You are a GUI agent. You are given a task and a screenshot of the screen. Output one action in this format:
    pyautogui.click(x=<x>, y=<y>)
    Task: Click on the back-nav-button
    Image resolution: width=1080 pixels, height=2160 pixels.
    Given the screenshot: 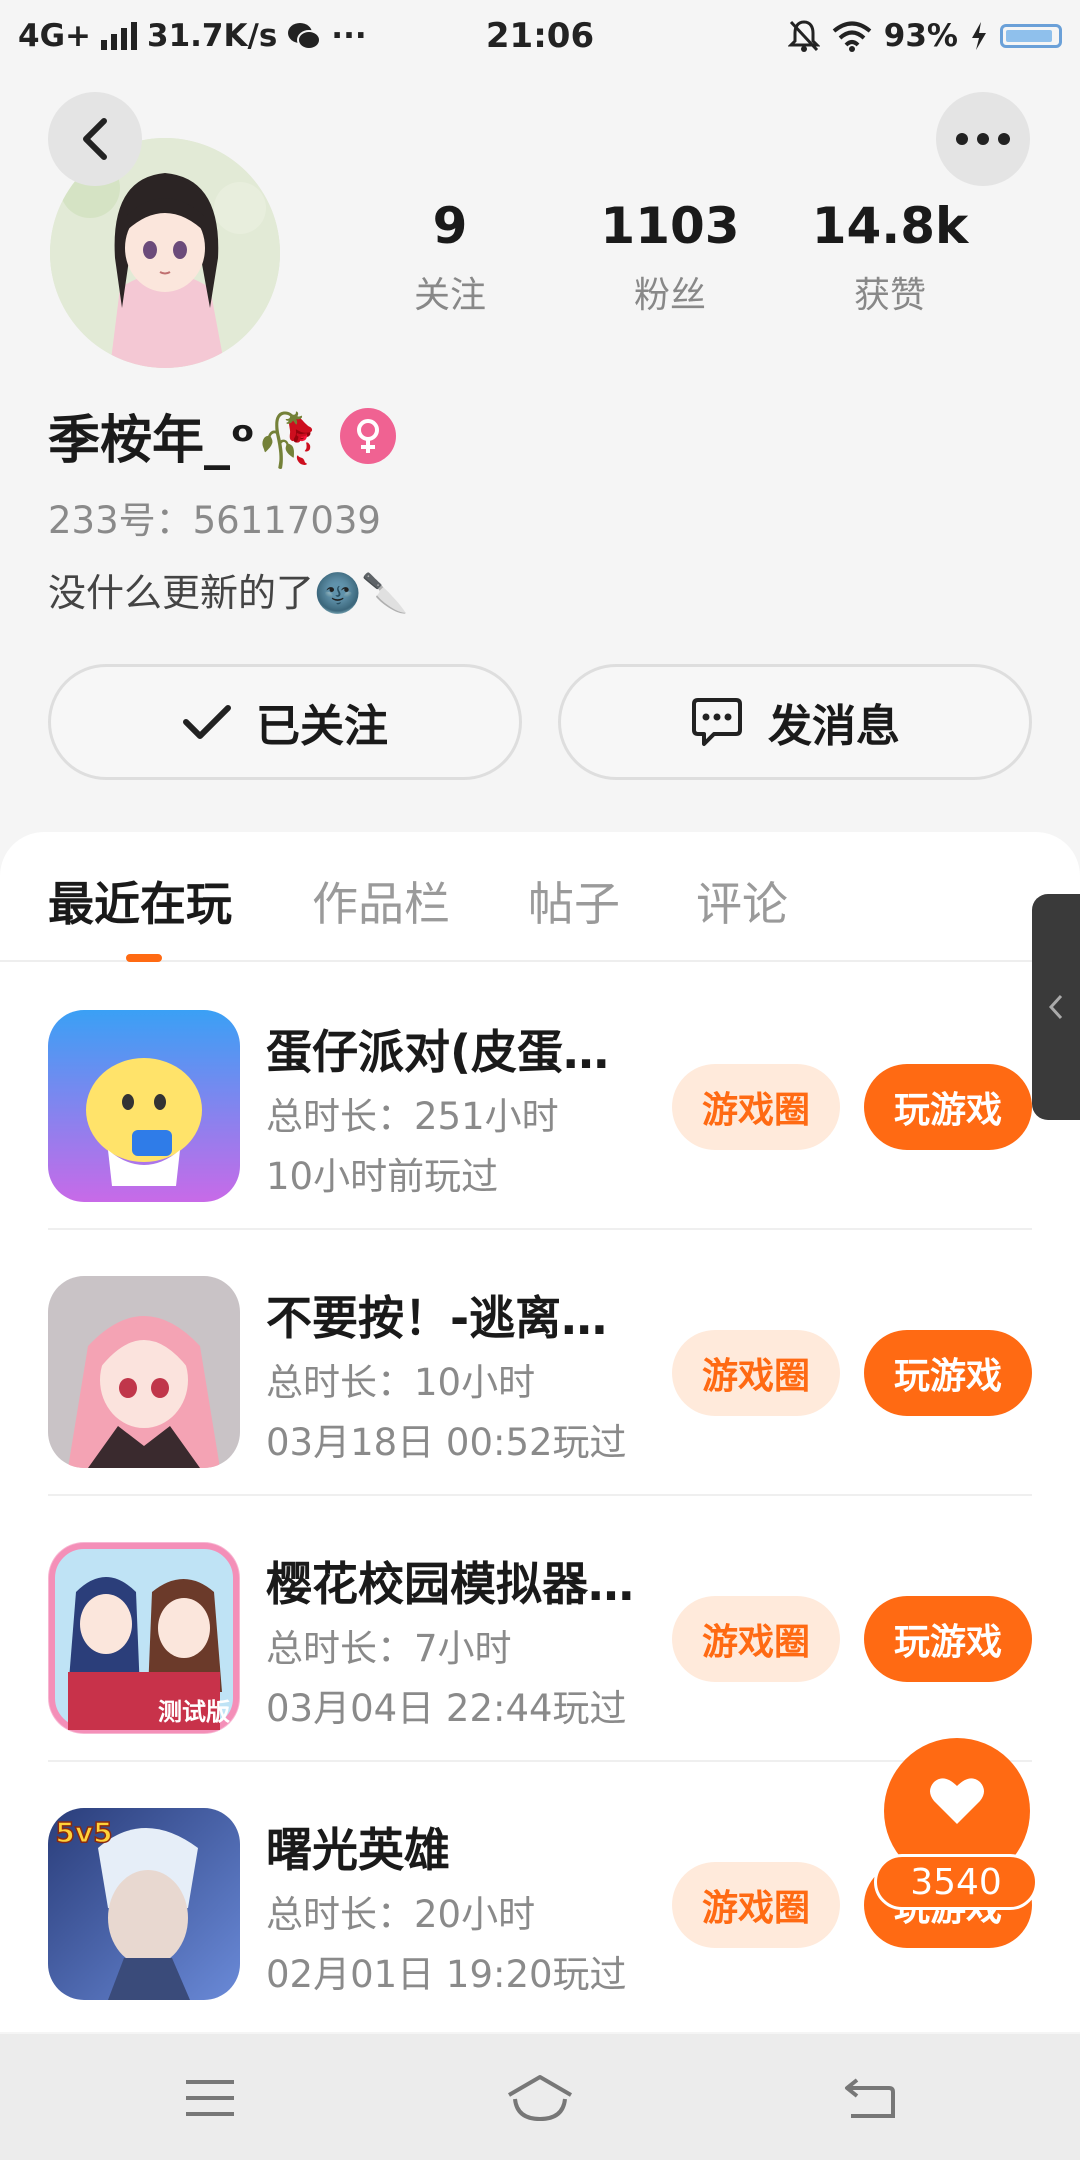 What is the action you would take?
    pyautogui.click(x=870, y=2098)
    